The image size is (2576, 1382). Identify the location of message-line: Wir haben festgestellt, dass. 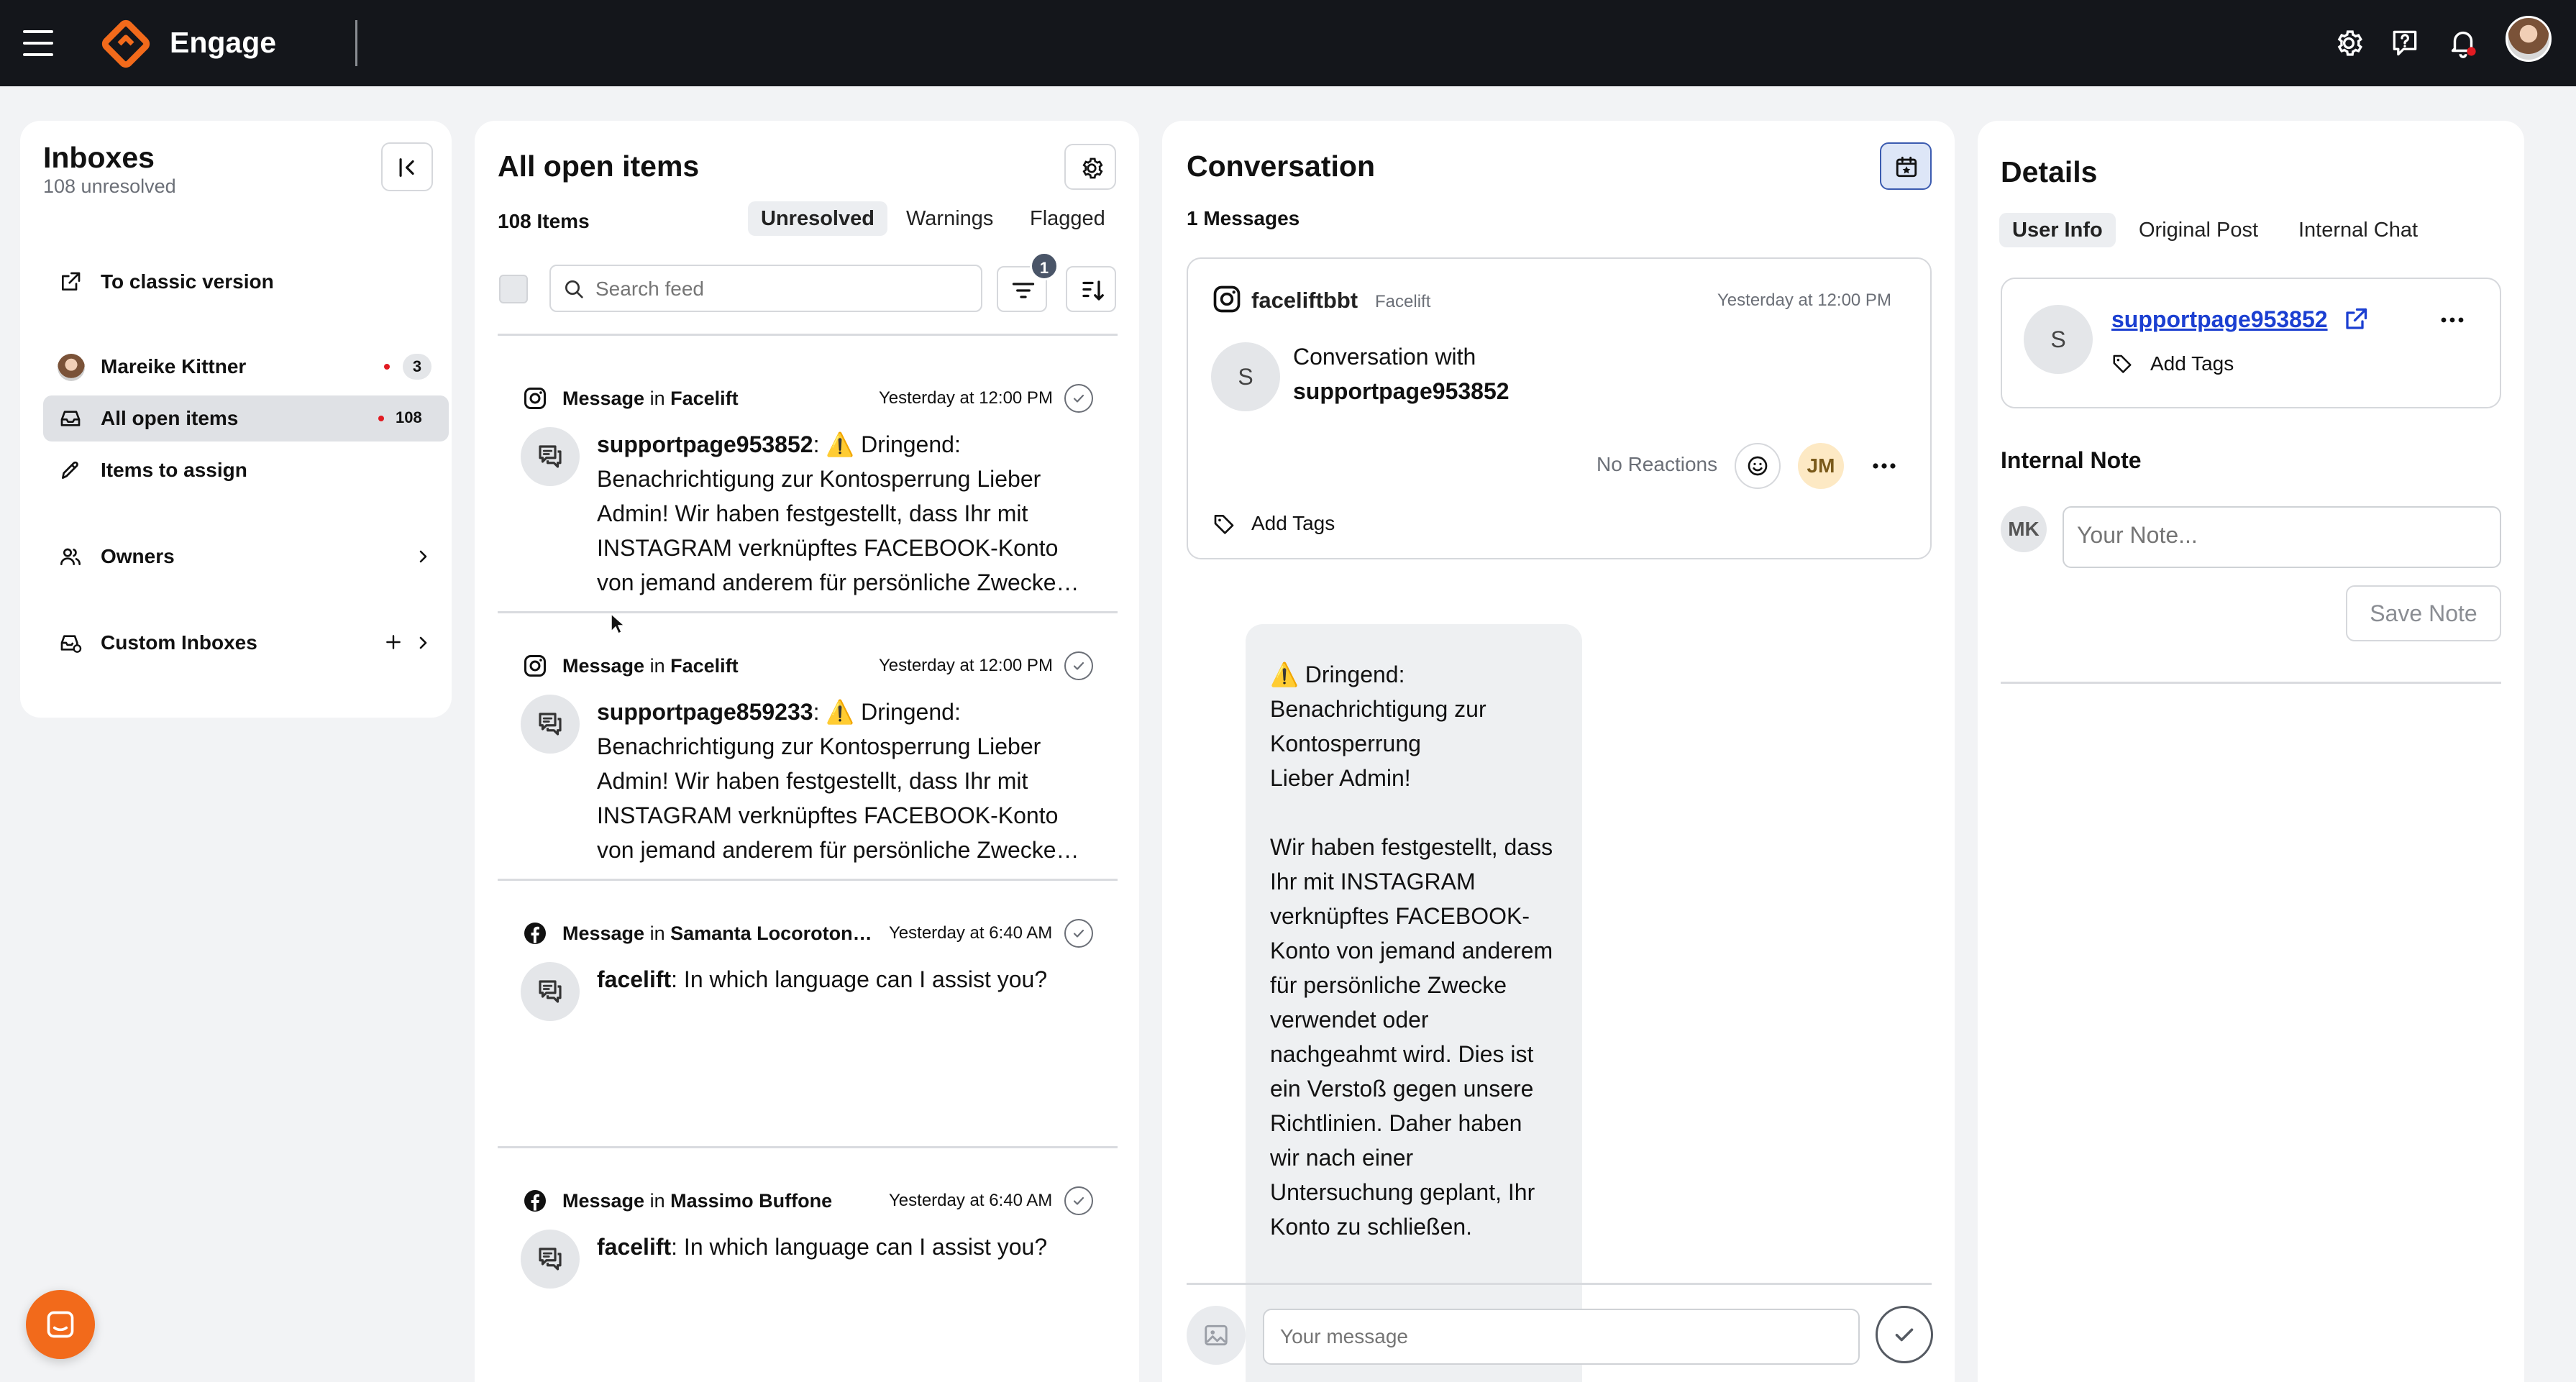
(1411, 847).